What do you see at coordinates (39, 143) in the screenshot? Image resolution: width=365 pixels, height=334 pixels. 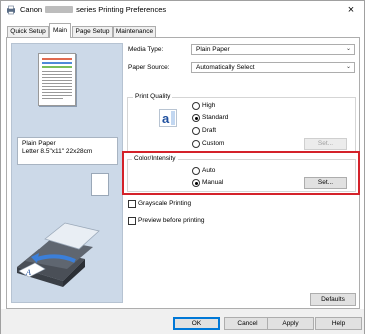 I see `paper-name: Plain Paper` at bounding box center [39, 143].